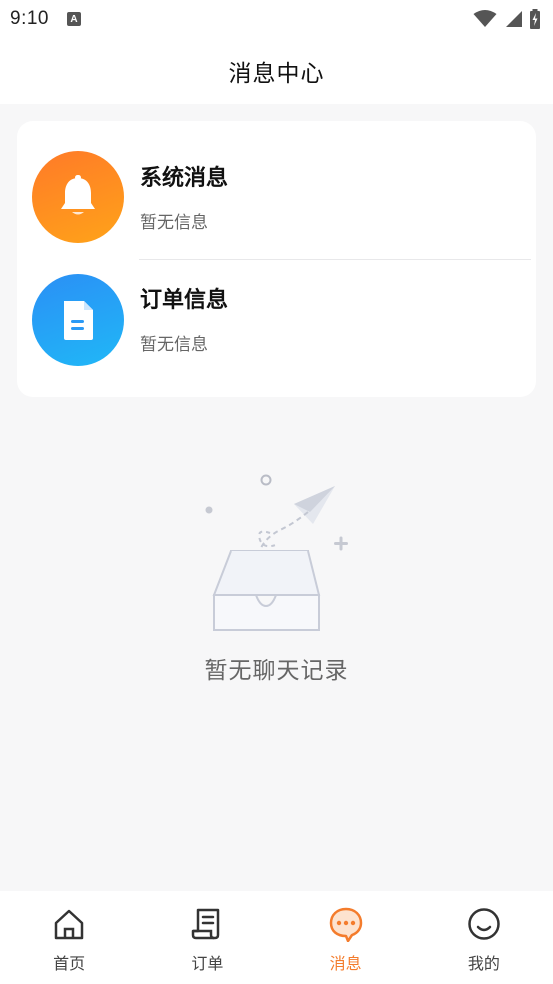 The width and height of the screenshot is (553, 984). I want to click on system-message-title: 系统消息, so click(184, 178).